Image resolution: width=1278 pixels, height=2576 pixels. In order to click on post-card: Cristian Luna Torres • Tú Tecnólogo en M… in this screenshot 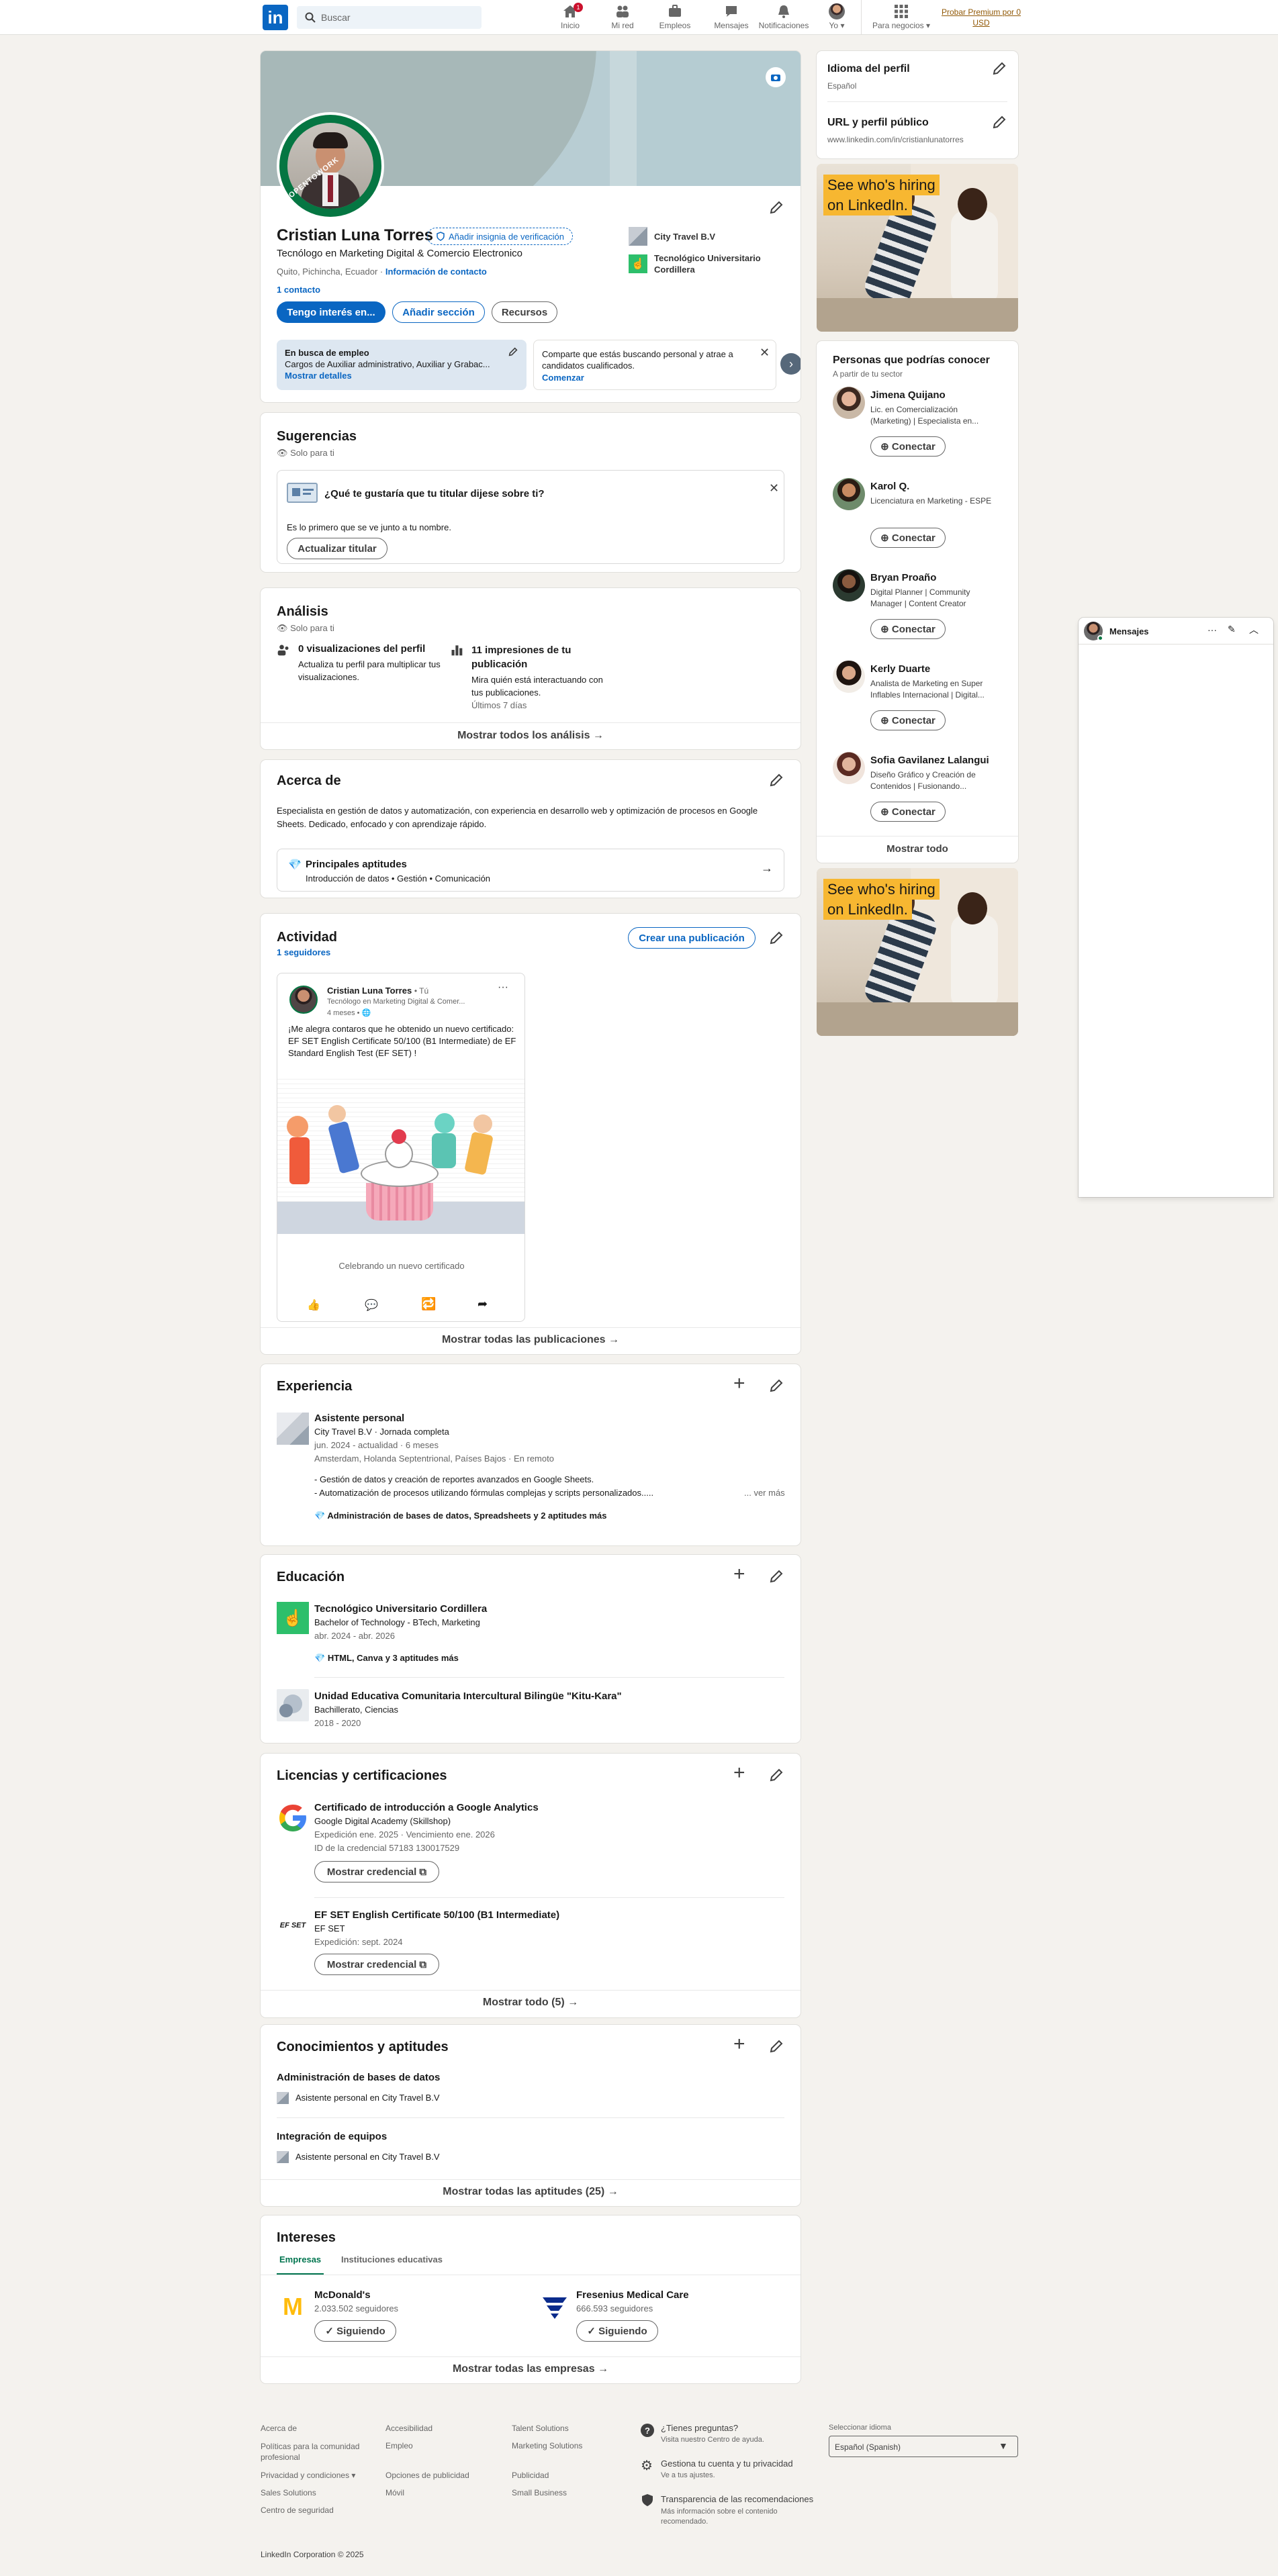, I will do `click(401, 1147)`.